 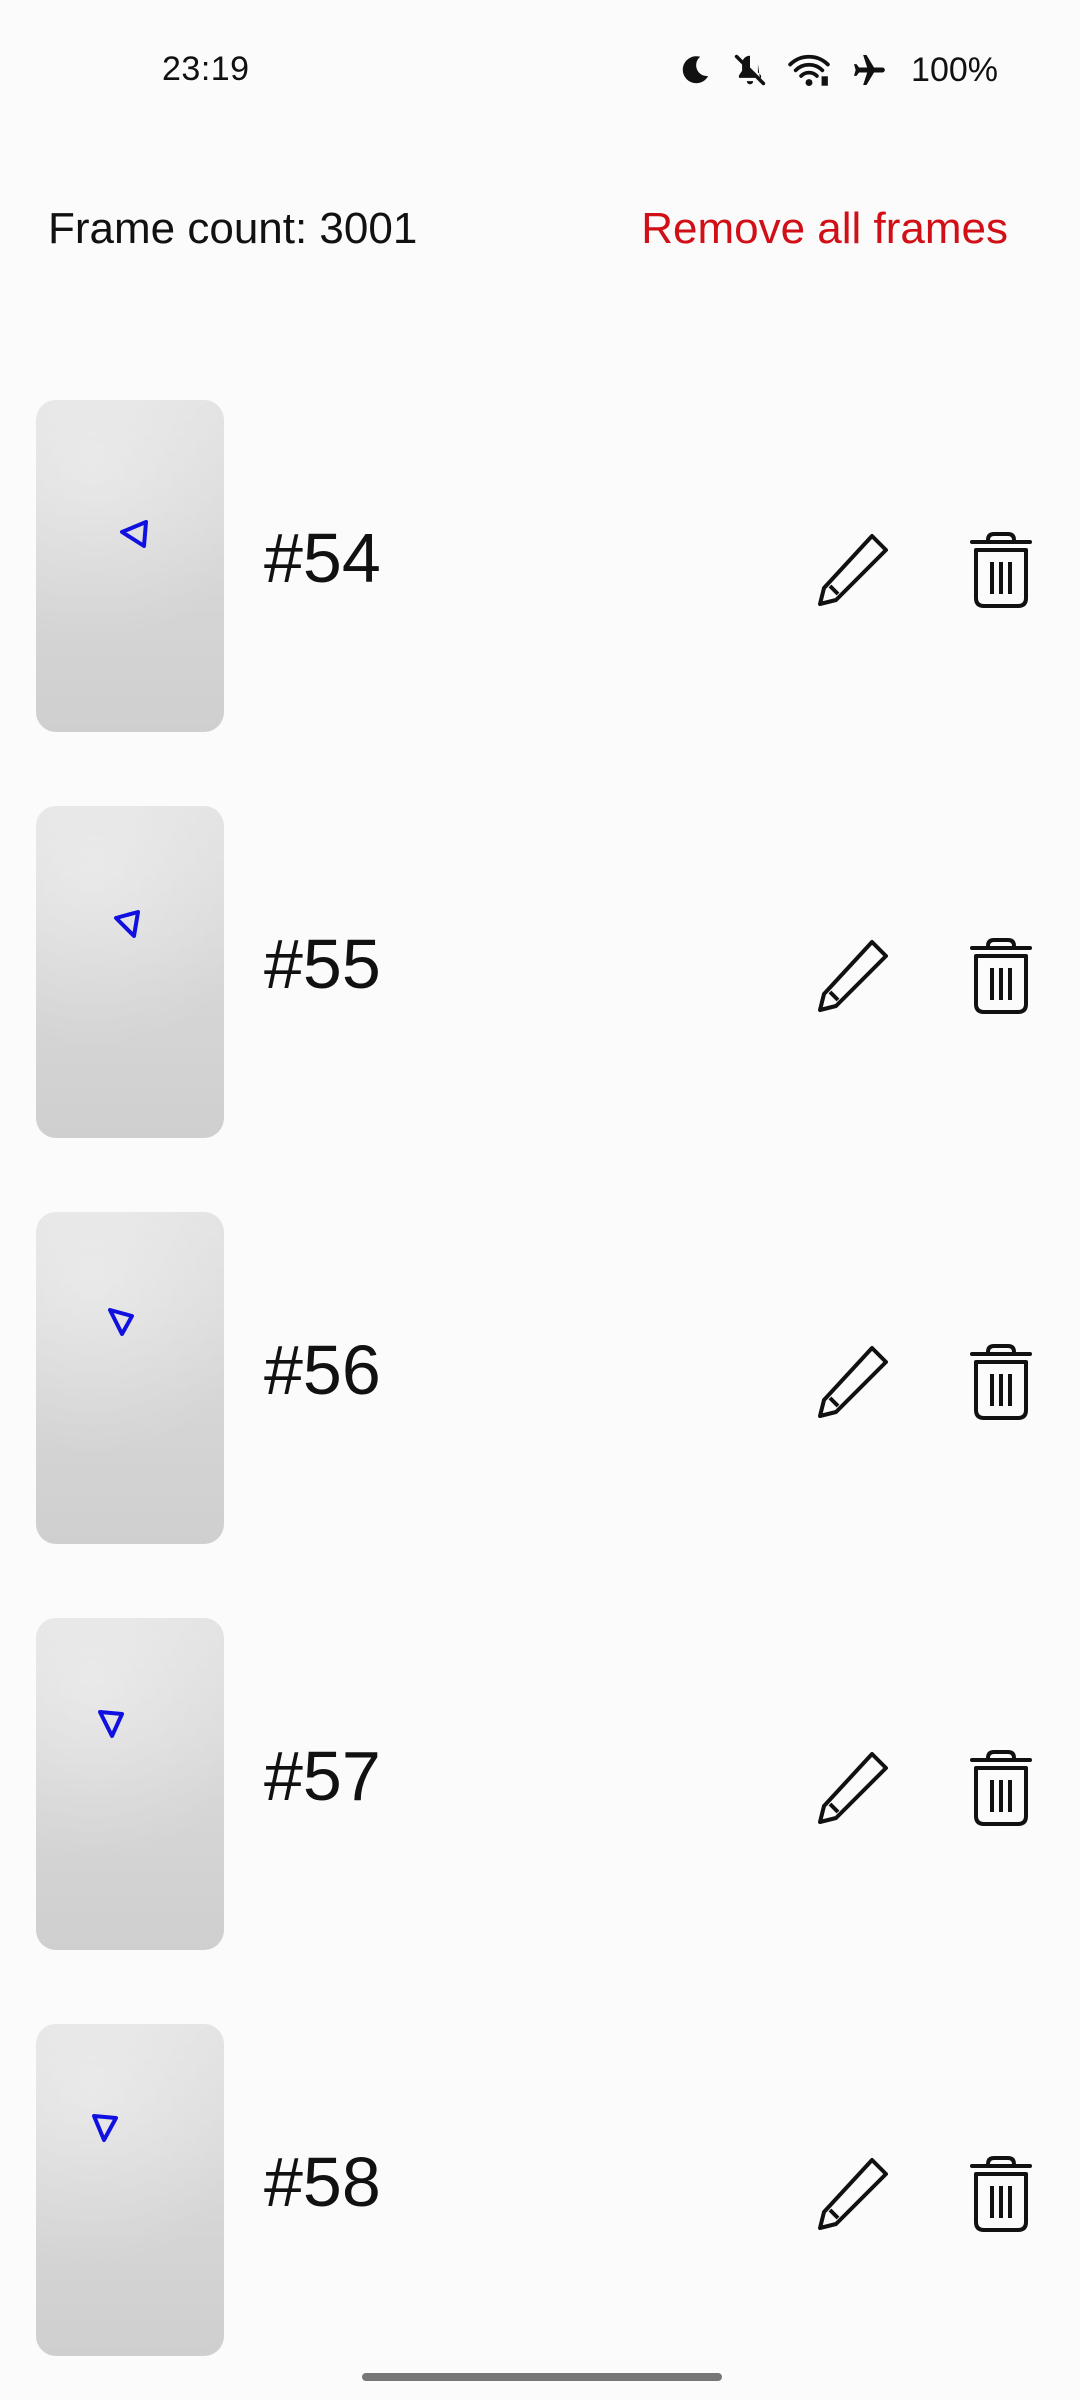 I want to click on frame-number: #58, so click(x=322, y=2182).